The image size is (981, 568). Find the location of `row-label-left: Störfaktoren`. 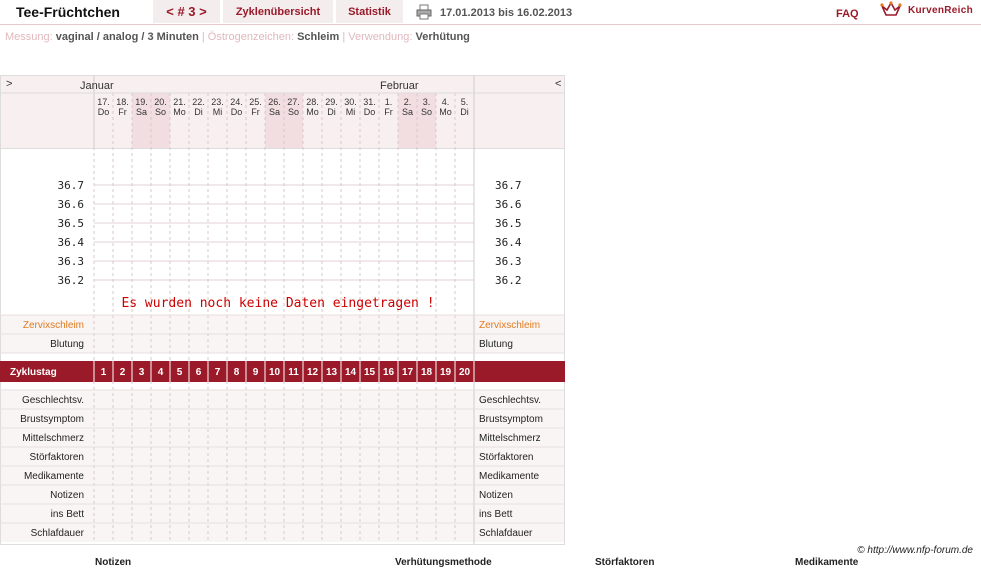

row-label-left: Störfaktoren is located at coordinates (57, 457).